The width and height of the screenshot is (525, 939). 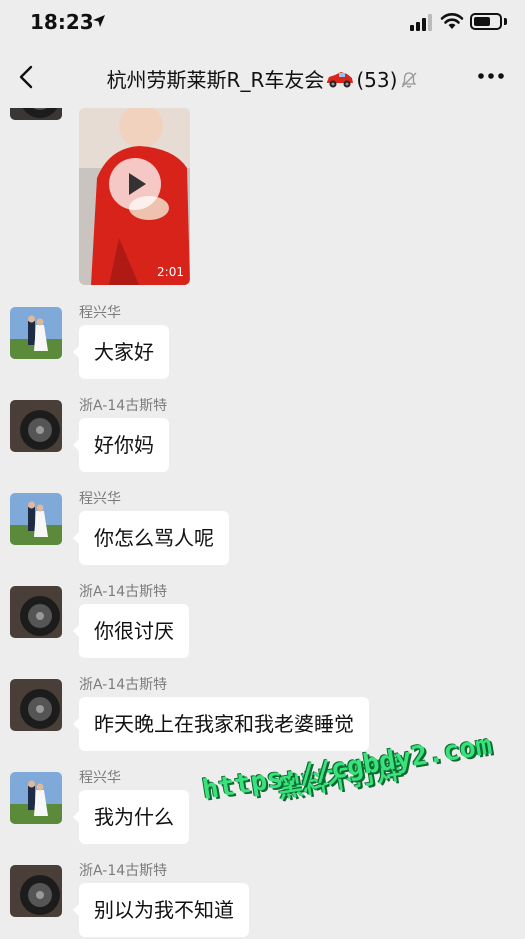 What do you see at coordinates (121, 352) in the screenshot?
I see `message-bubble: 大家好` at bounding box center [121, 352].